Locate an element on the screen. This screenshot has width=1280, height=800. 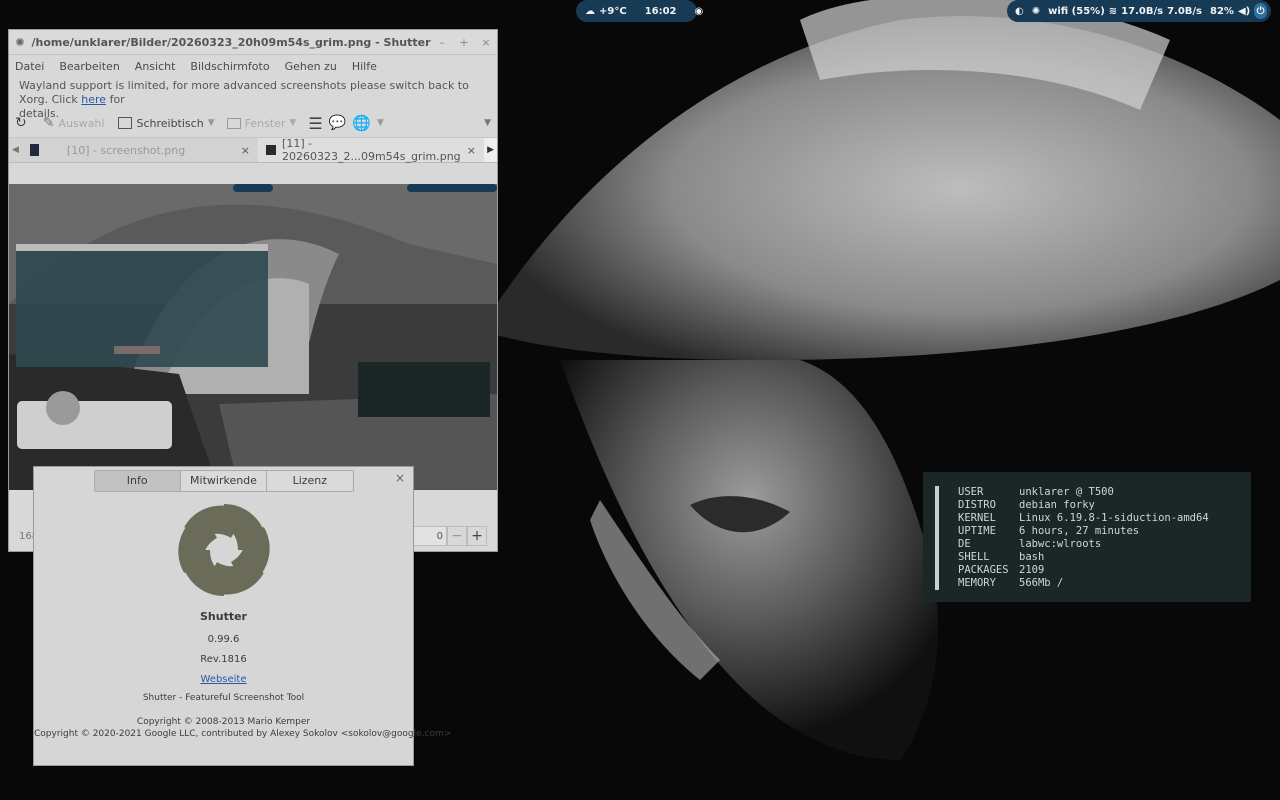
sysinfo-value: 566Mb / is located at coordinates (1041, 583).